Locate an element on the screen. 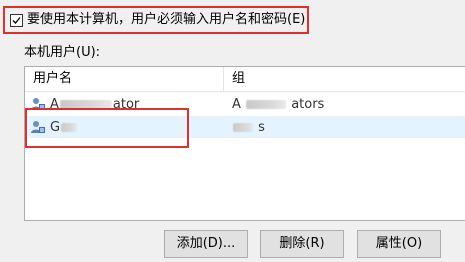 Image resolution: width=465 pixels, height=262 pixels. cell-group: s is located at coordinates (244, 127).